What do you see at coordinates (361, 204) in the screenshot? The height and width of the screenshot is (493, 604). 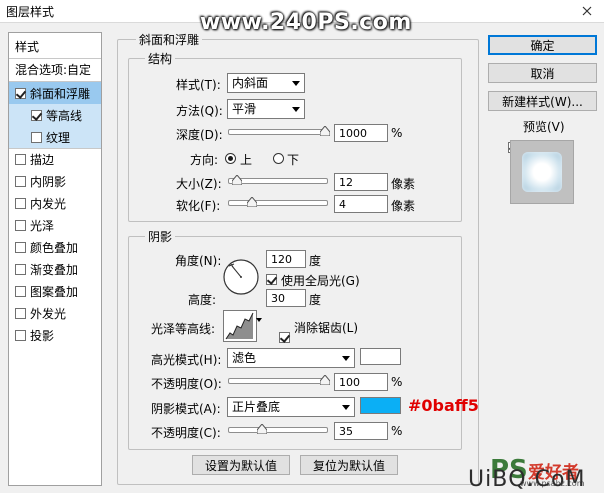 I see `soften-input: 4` at bounding box center [361, 204].